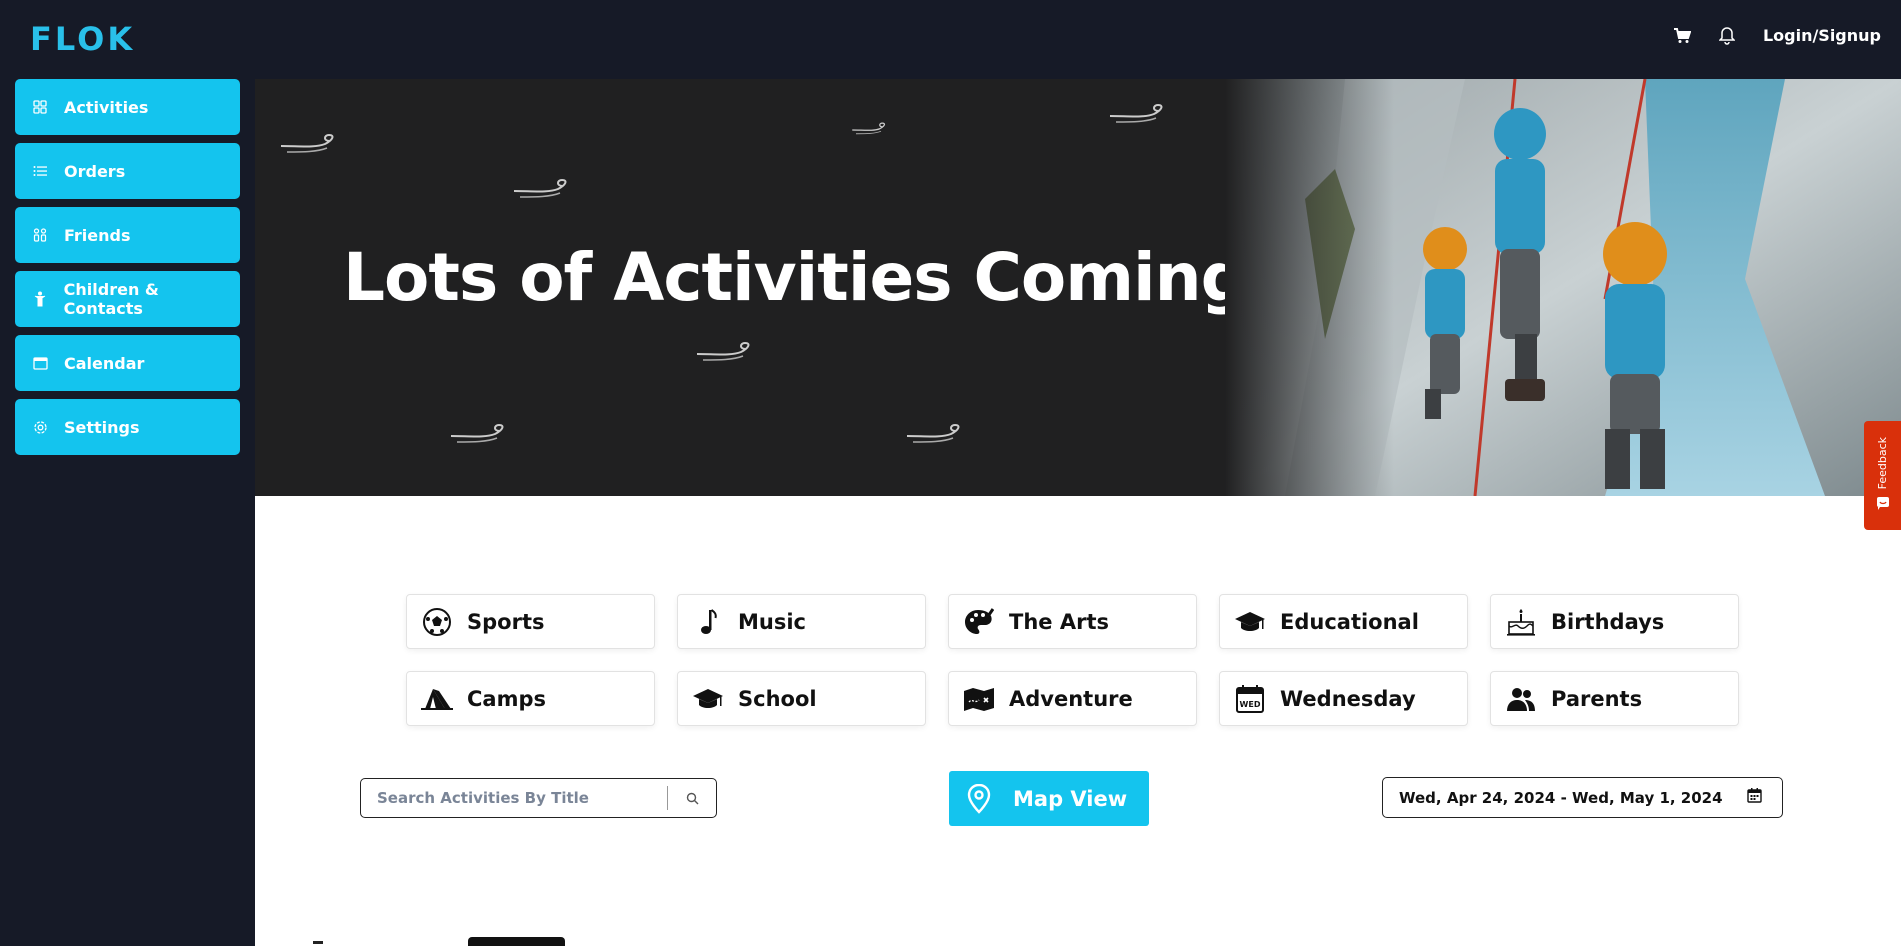  What do you see at coordinates (1348, 698) in the screenshot?
I see `category-label: Wednesday` at bounding box center [1348, 698].